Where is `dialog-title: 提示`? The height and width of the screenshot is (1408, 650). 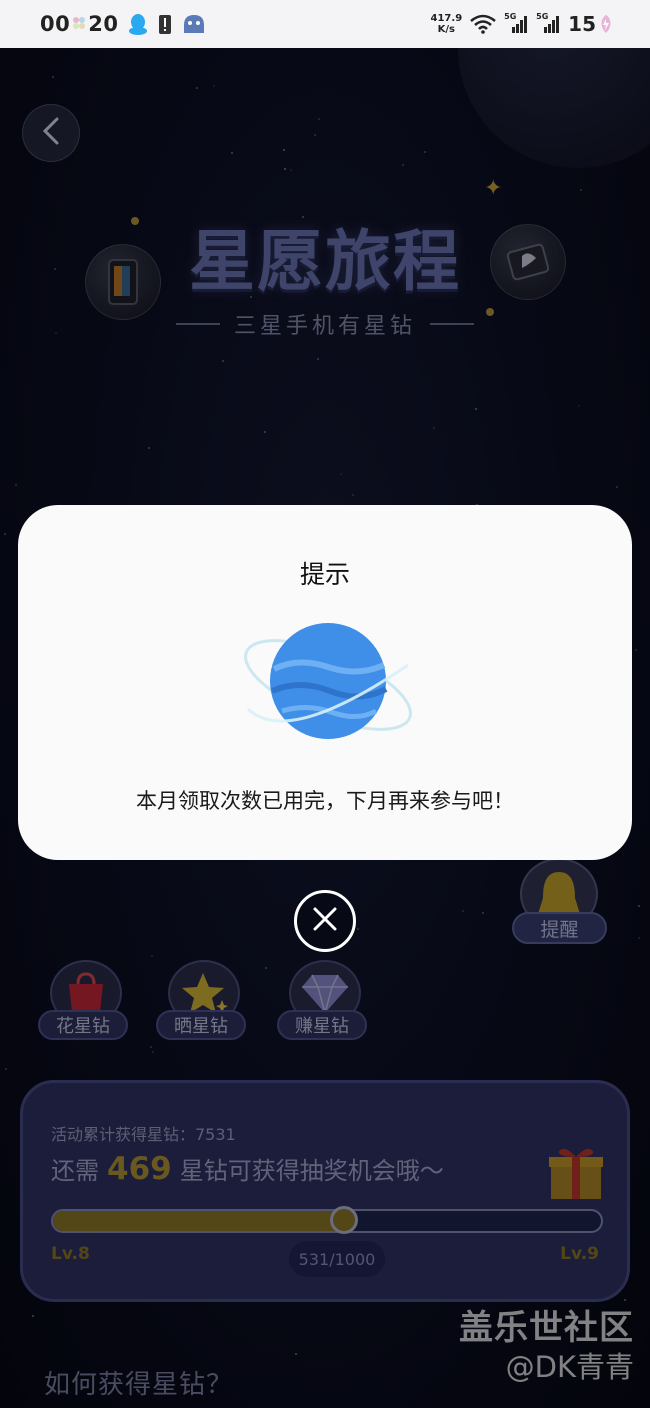
dialog-title: 提示 is located at coordinates (324, 574).